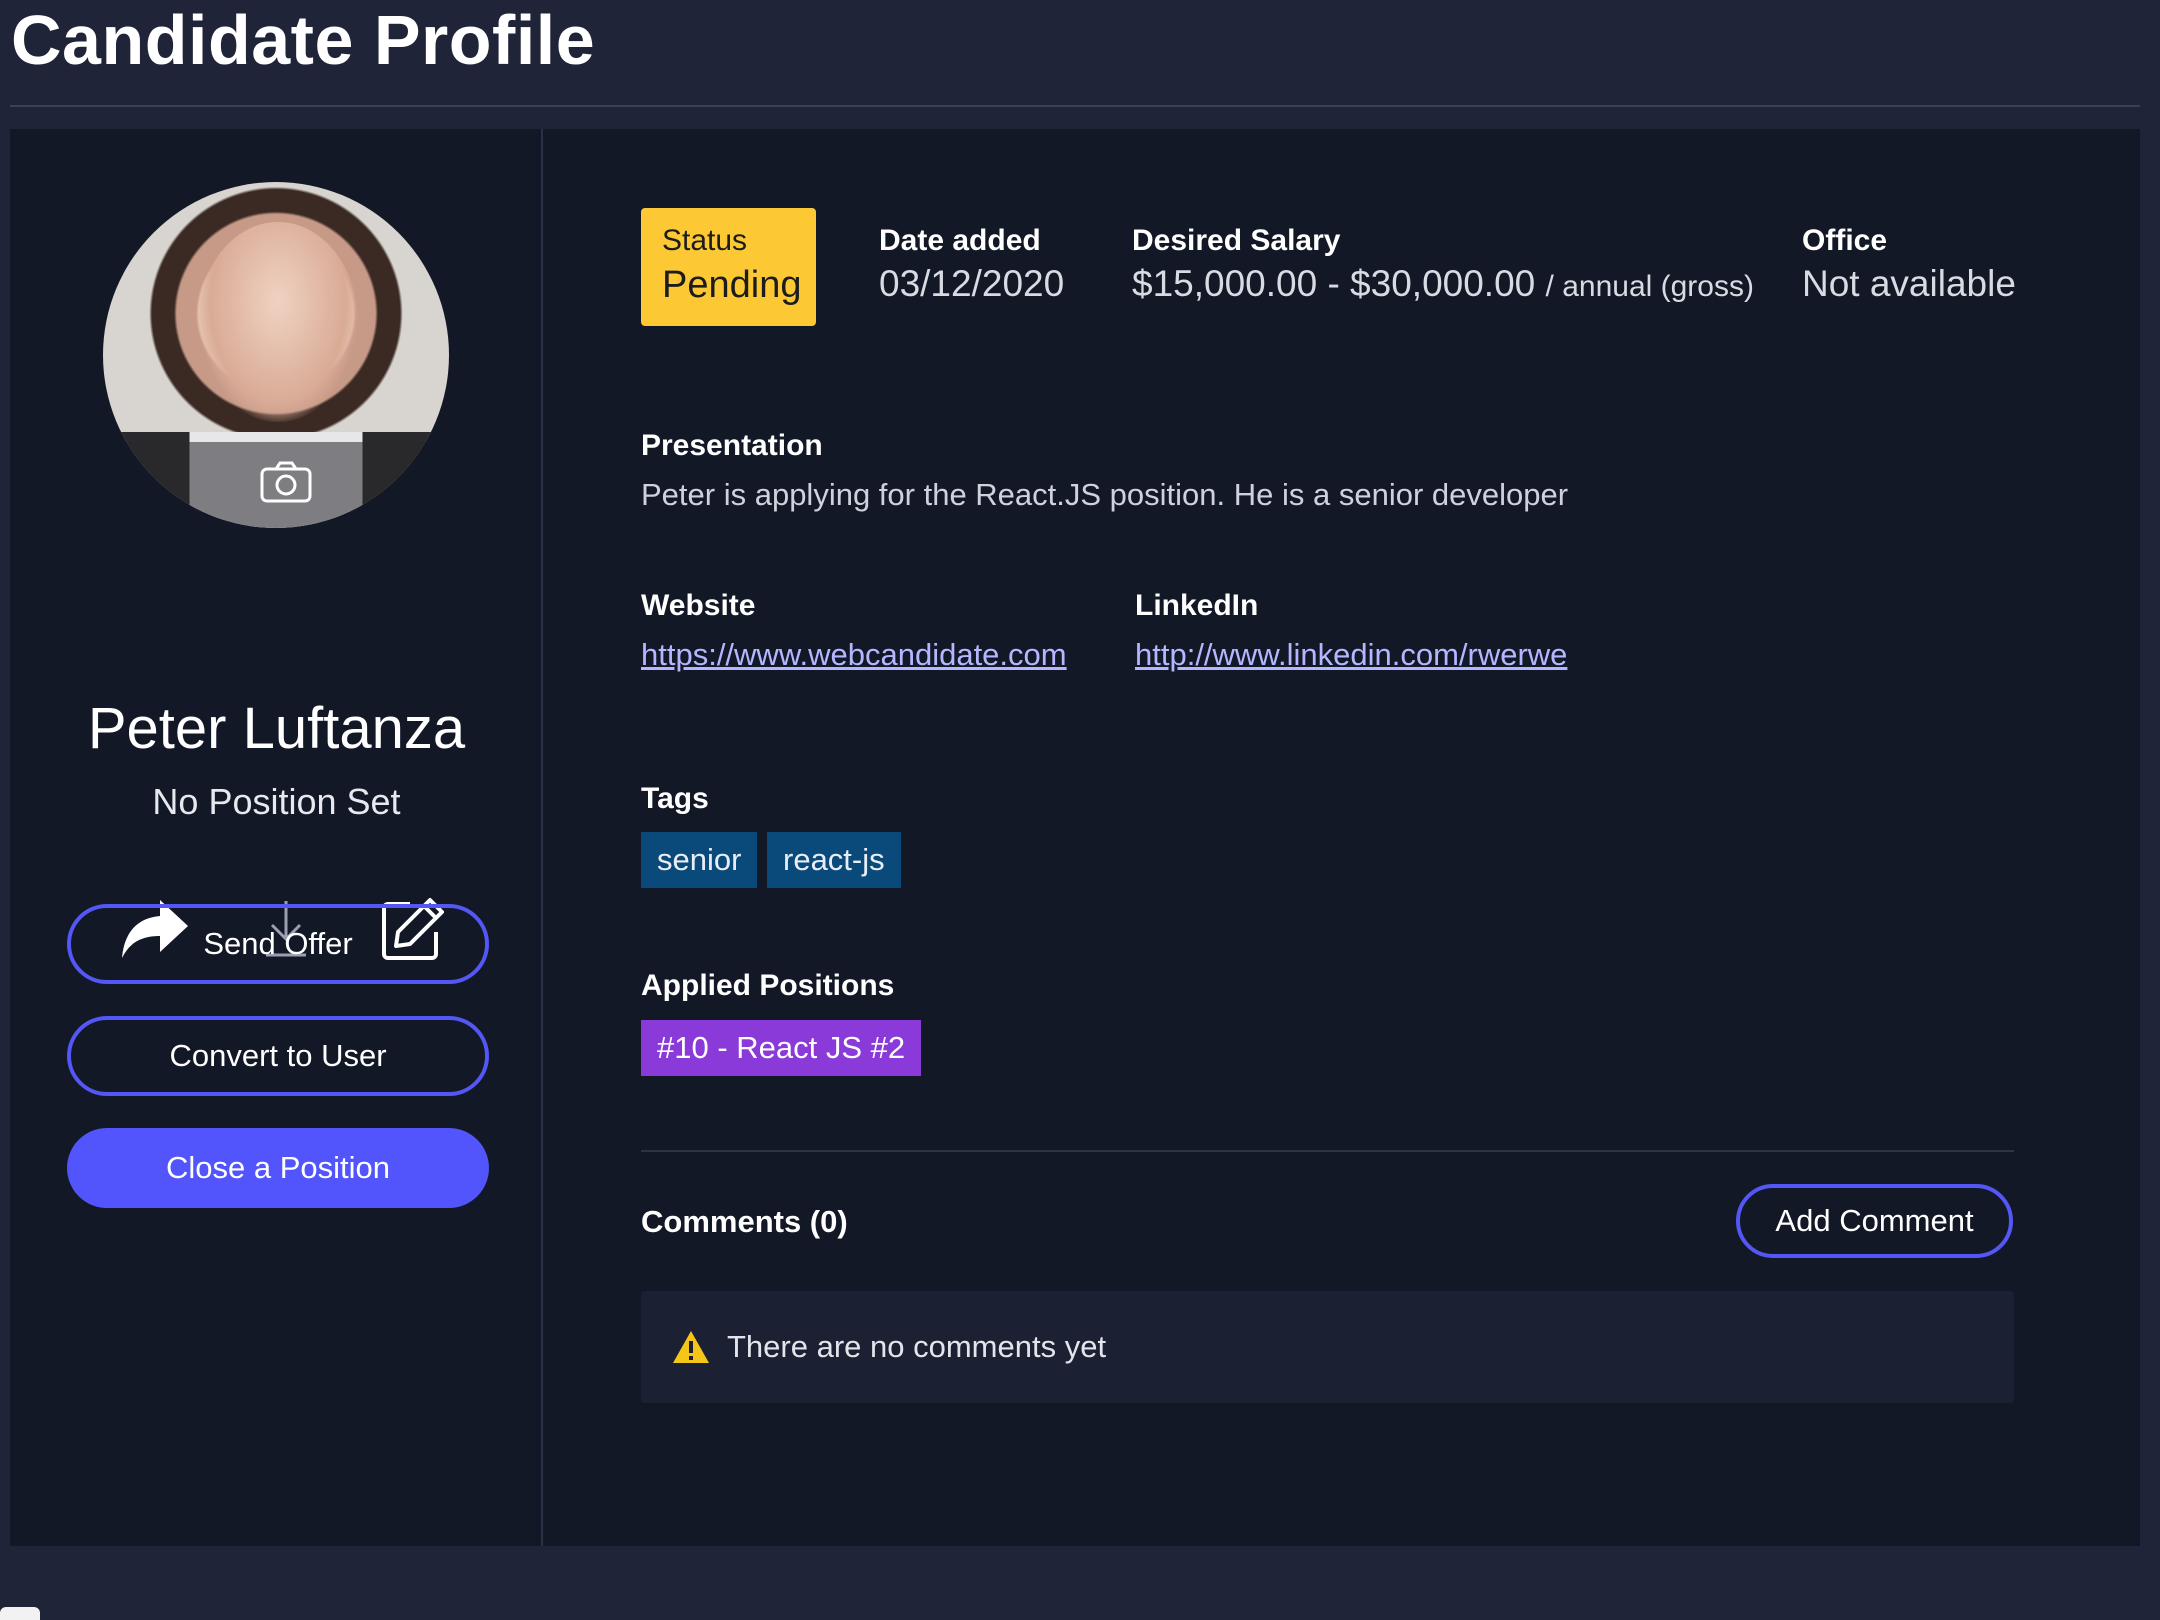  Describe the element at coordinates (1351, 655) in the screenshot. I see `linkedin-link: http://www.linkedin.com/rwerwe` at that location.